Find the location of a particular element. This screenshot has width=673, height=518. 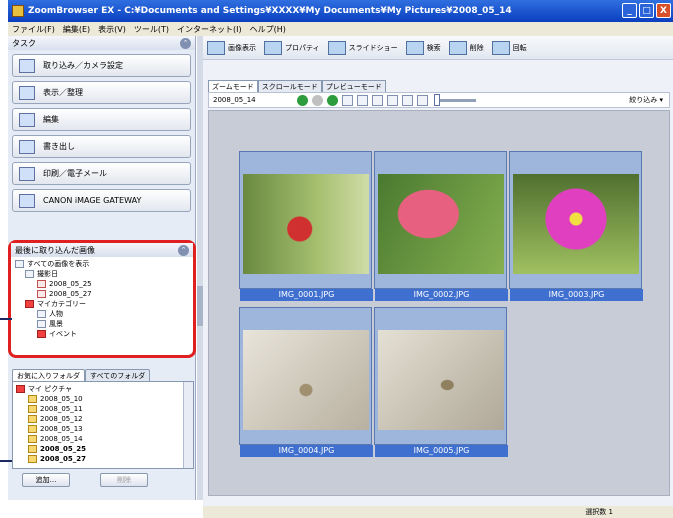

scrollbar is located at coordinates (188, 425).